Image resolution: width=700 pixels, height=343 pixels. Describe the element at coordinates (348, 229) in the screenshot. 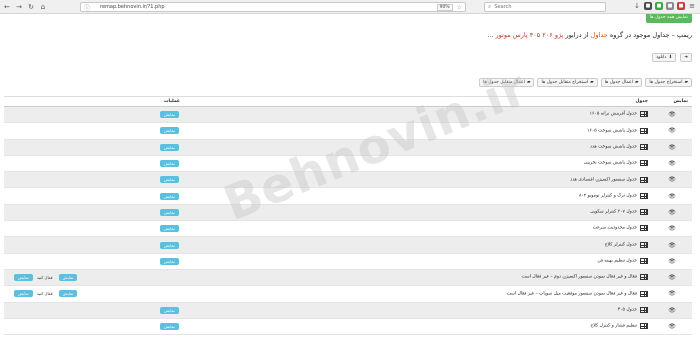

I see `table-row: 👁 جدول محدودیت سرعت نمایش` at that location.